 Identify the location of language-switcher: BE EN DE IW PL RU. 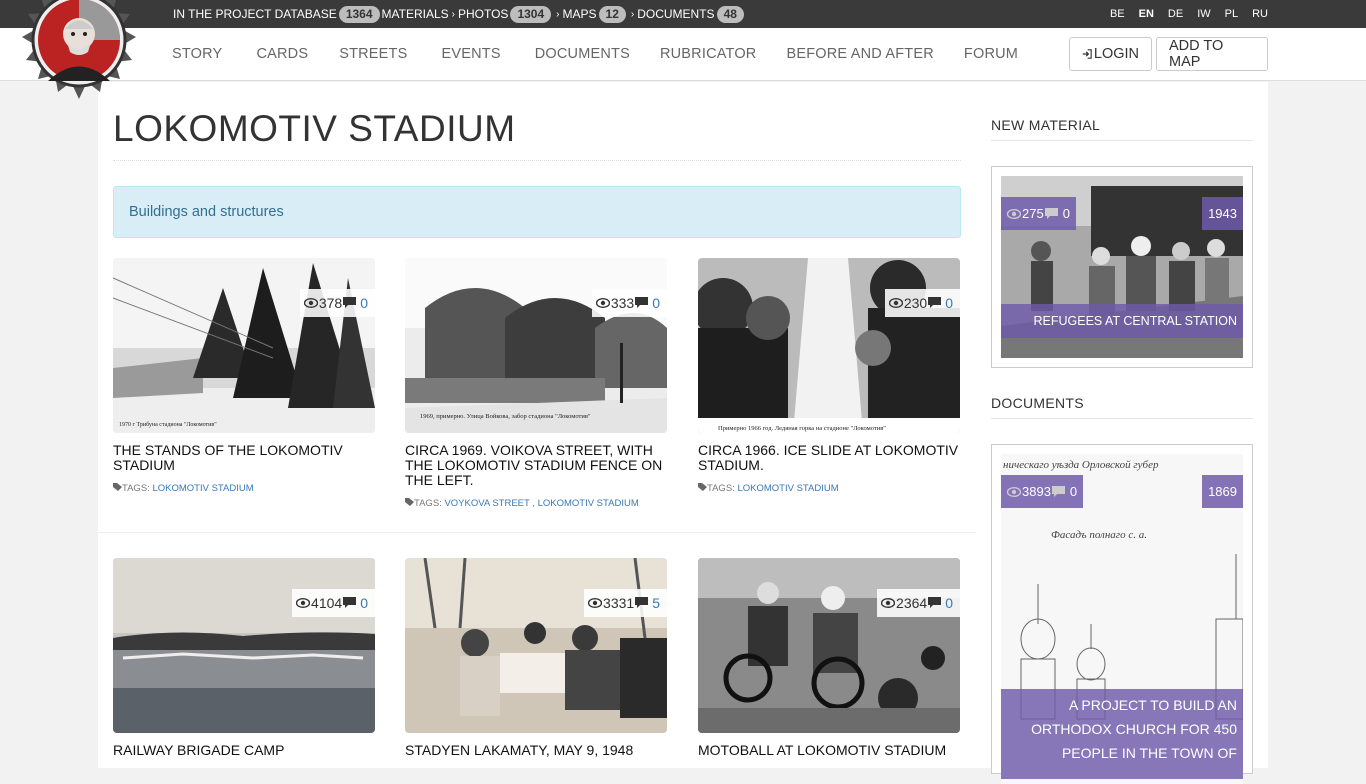
(1182, 14).